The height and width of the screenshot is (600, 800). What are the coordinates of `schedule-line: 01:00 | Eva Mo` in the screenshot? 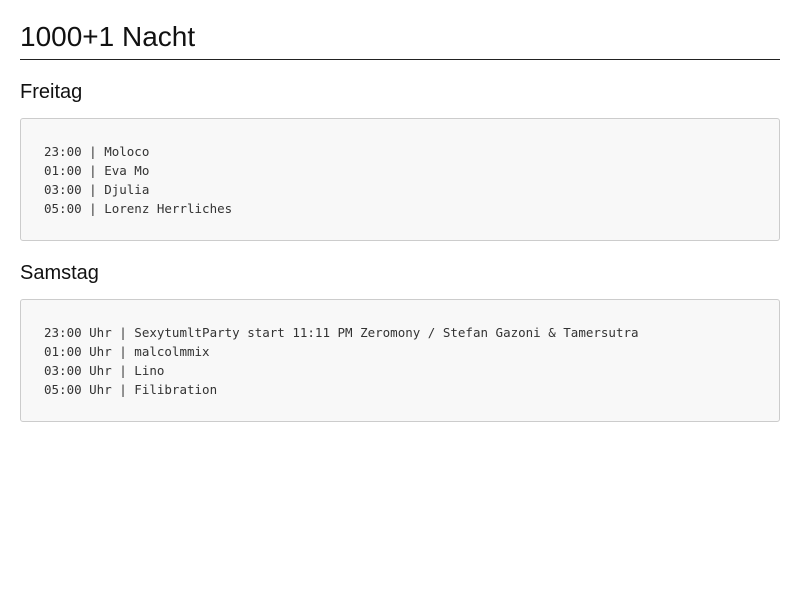 It's located at (97, 170).